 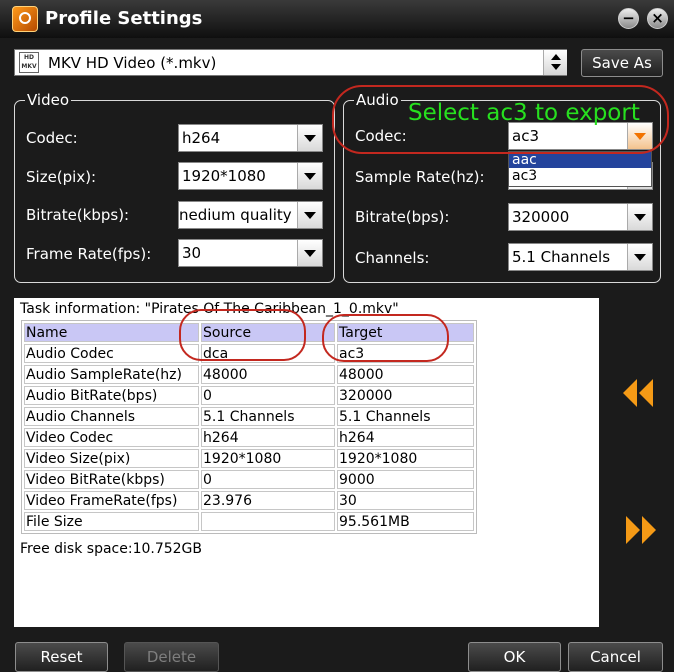 I want to click on row-name: Audio Codec, so click(x=111, y=353).